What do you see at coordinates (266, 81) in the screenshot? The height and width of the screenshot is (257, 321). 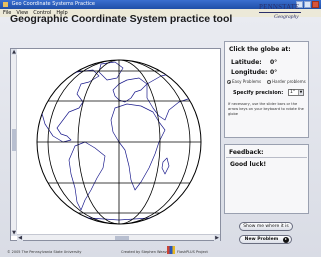 I see `difficulty-options: Easy Problems Harder problems` at bounding box center [266, 81].